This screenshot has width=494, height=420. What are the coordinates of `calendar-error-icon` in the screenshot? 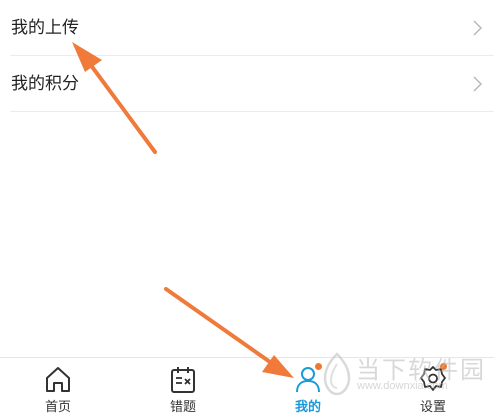 It's located at (183, 380).